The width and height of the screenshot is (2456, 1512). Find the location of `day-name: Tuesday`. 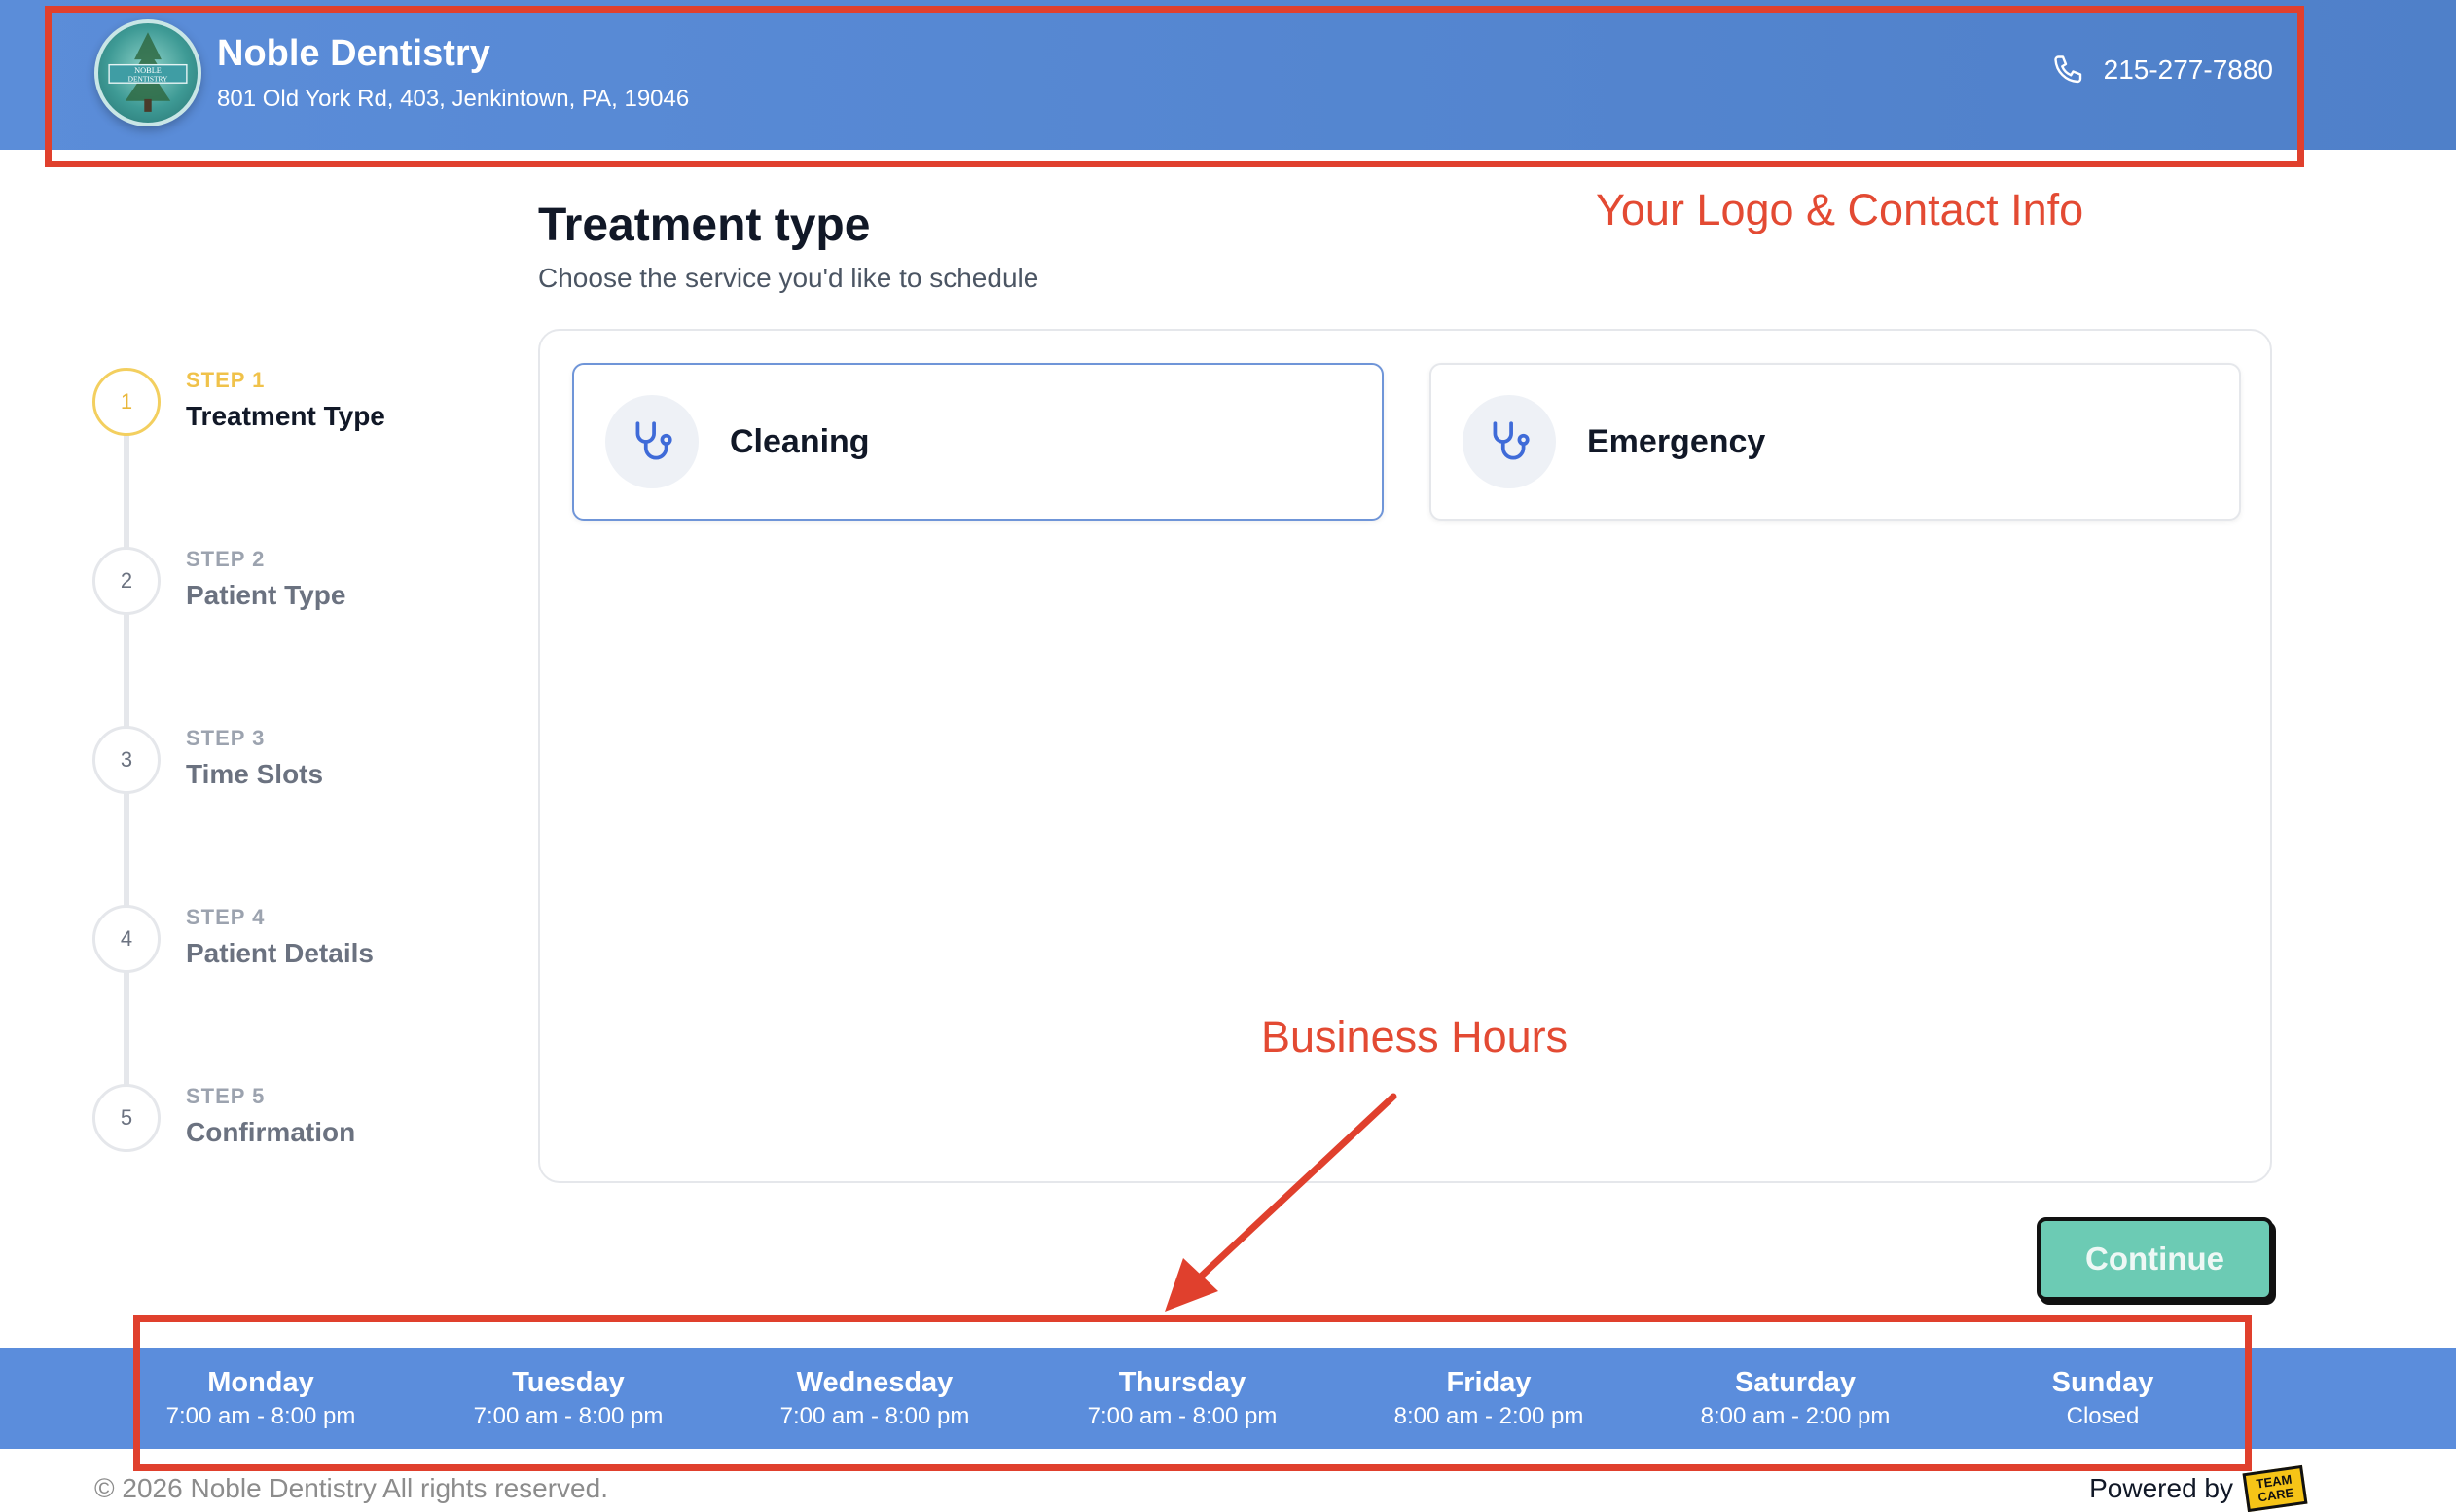

day-name: Tuesday is located at coordinates (568, 1382).